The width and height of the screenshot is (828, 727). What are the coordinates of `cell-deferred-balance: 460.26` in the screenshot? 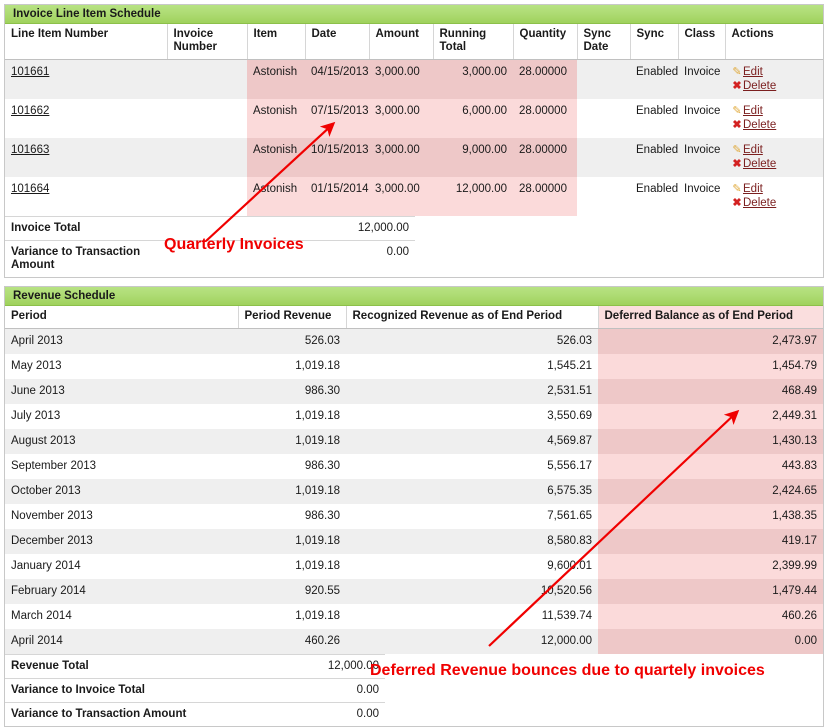 It's located at (710, 616).